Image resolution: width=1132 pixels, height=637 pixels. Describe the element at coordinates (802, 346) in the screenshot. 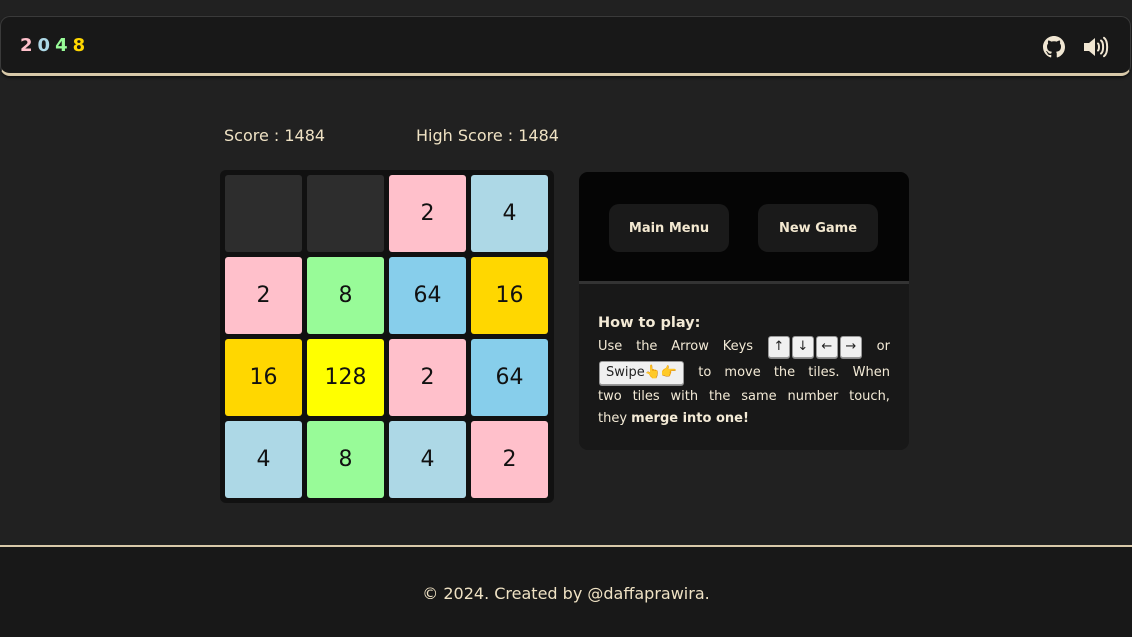

I see `arrow-down-key: ↓` at that location.